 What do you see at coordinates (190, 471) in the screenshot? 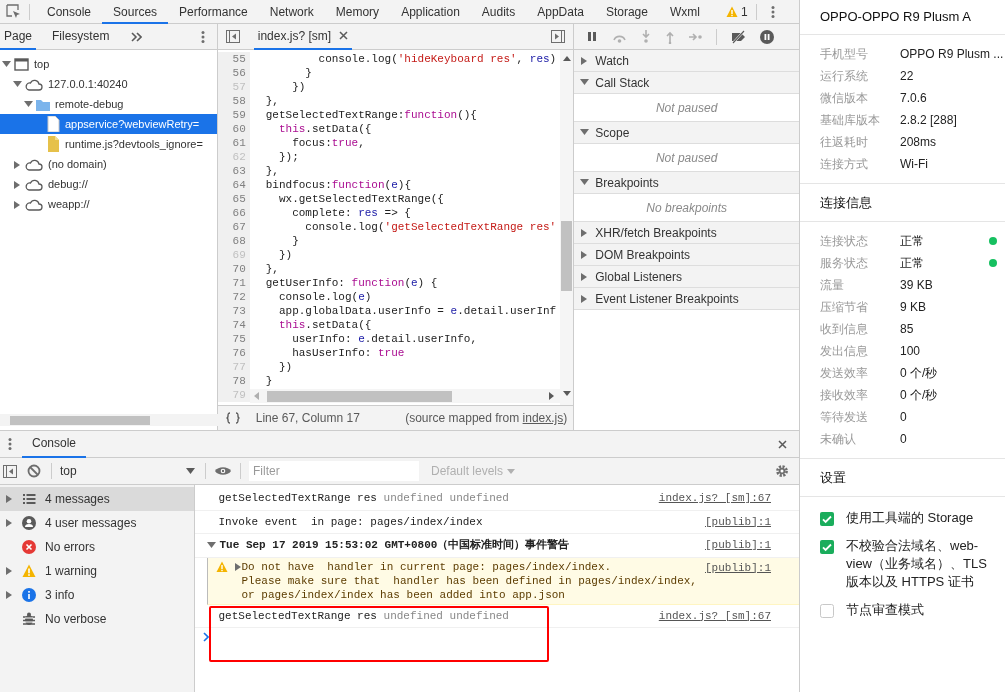
I see `caret-icon` at bounding box center [190, 471].